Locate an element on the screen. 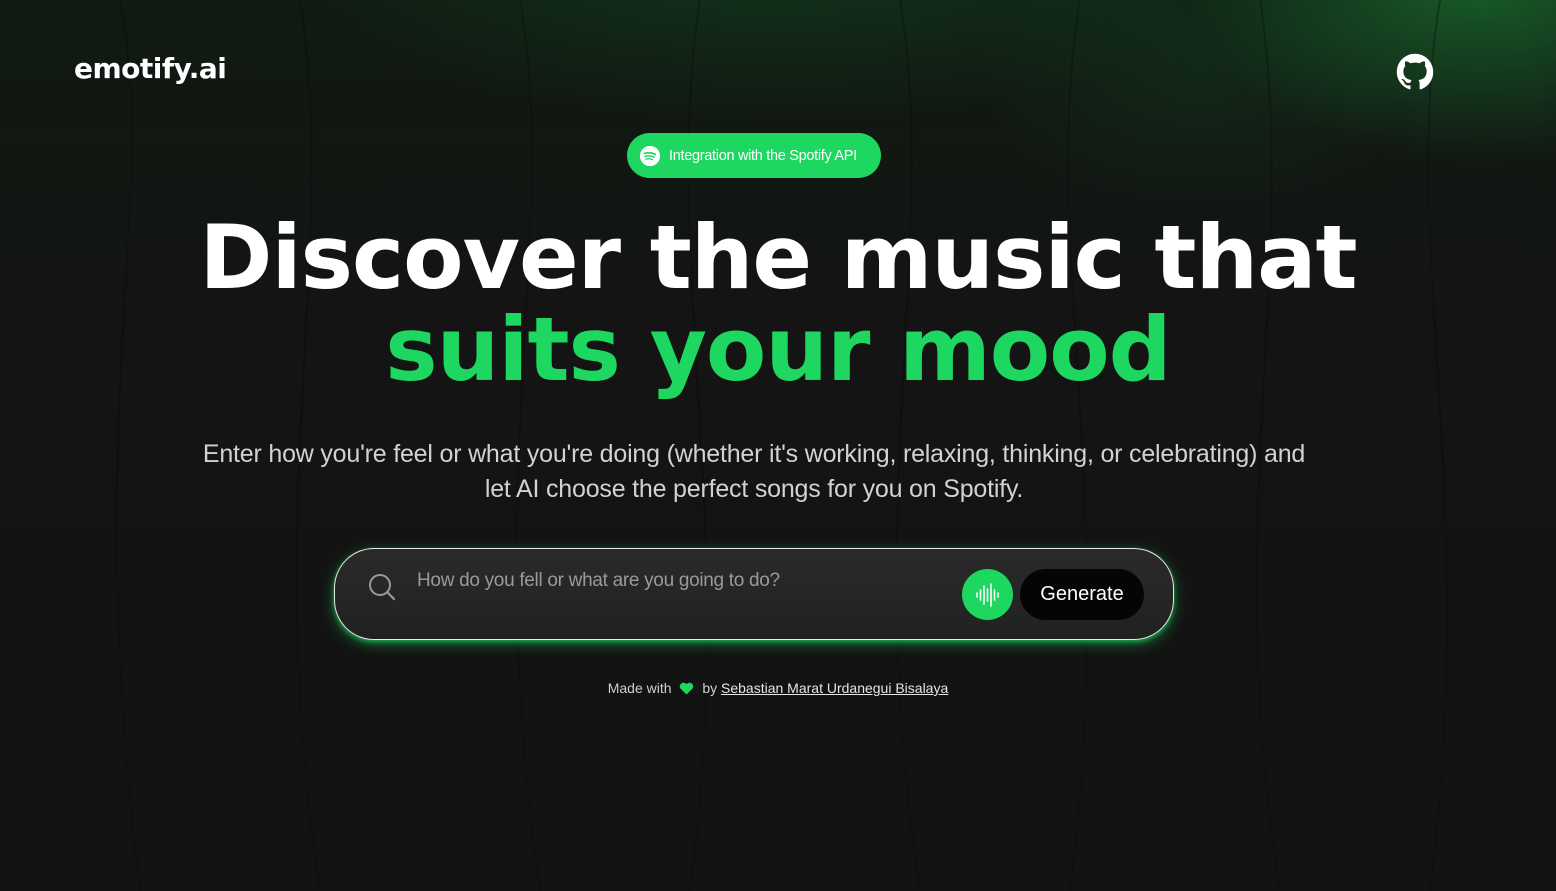  voice-input-button is located at coordinates (987, 594).